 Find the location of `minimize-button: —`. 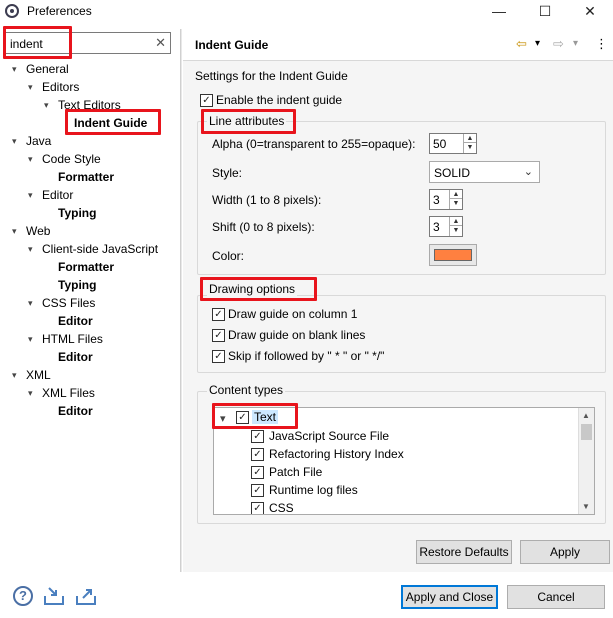

minimize-button: — is located at coordinates (499, 11).